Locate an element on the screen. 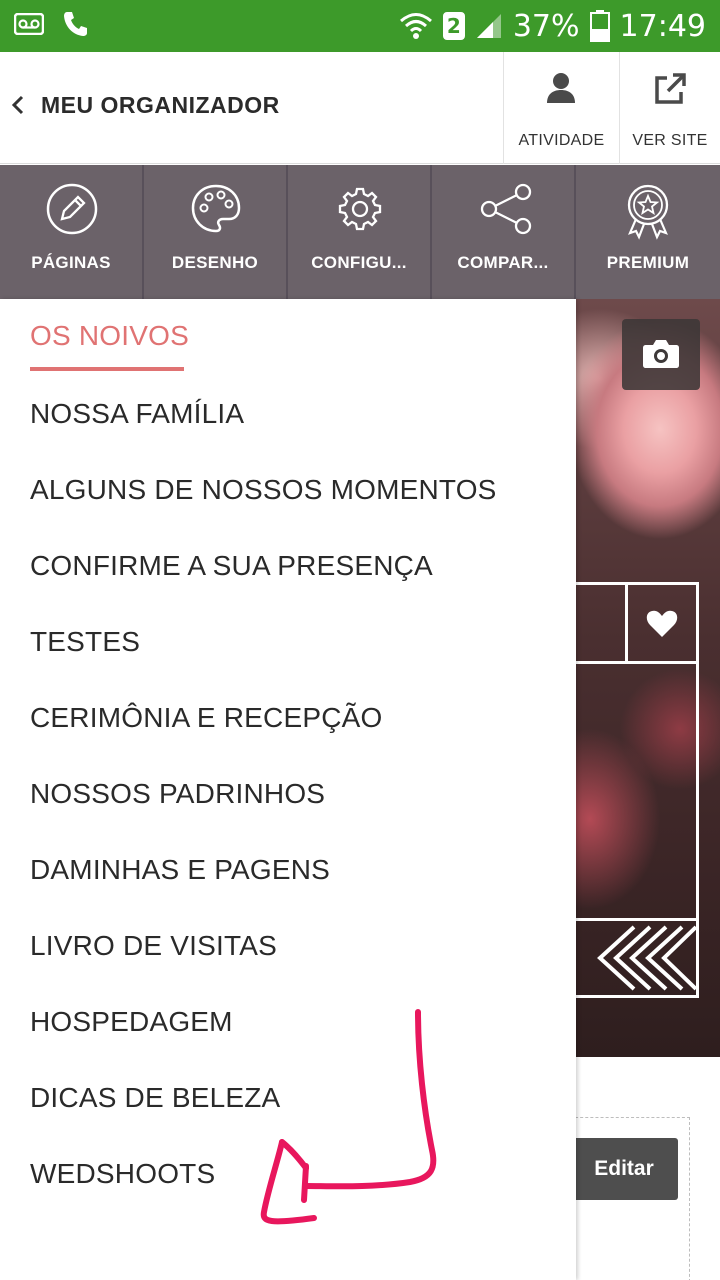  tab-design-label: DESENHO is located at coordinates (215, 262).